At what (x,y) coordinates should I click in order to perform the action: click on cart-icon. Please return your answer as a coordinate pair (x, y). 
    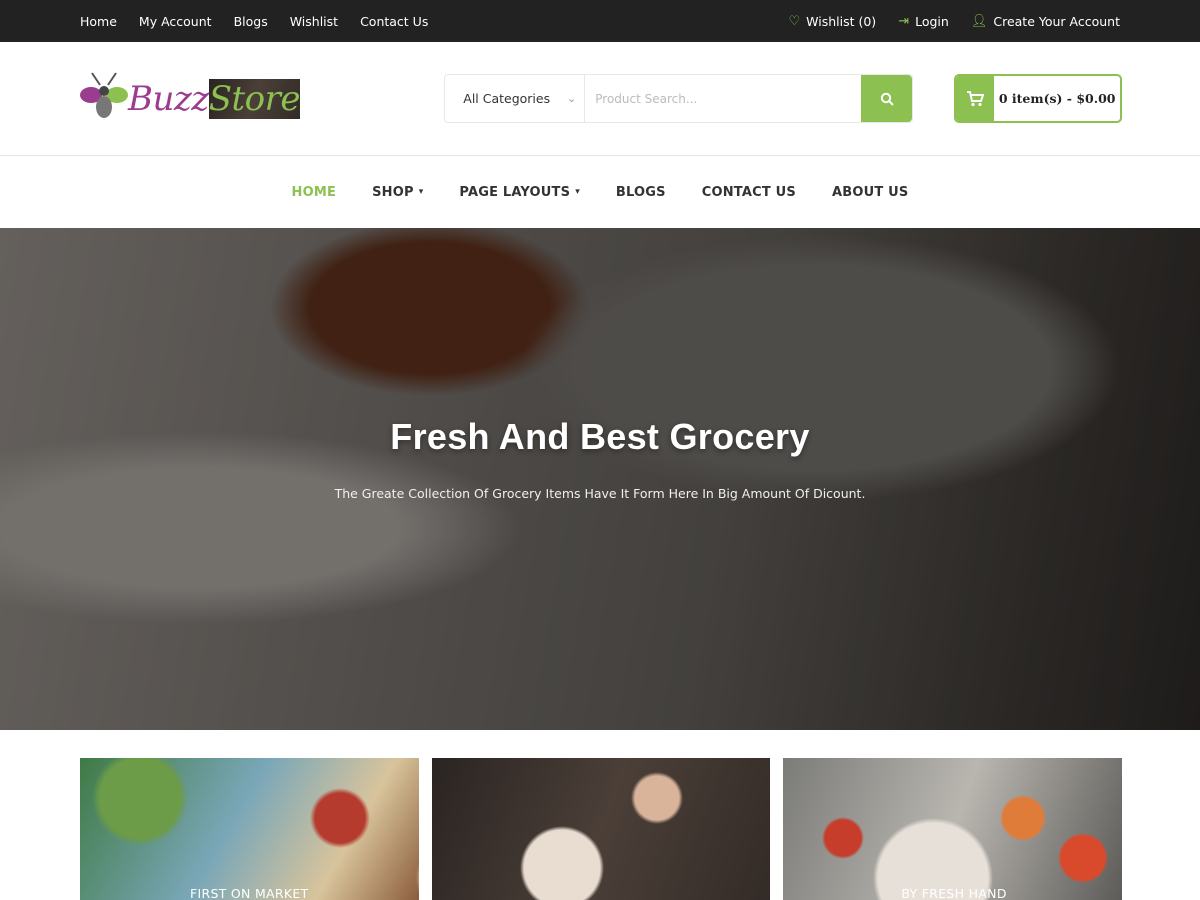
    Looking at the image, I should click on (975, 98).